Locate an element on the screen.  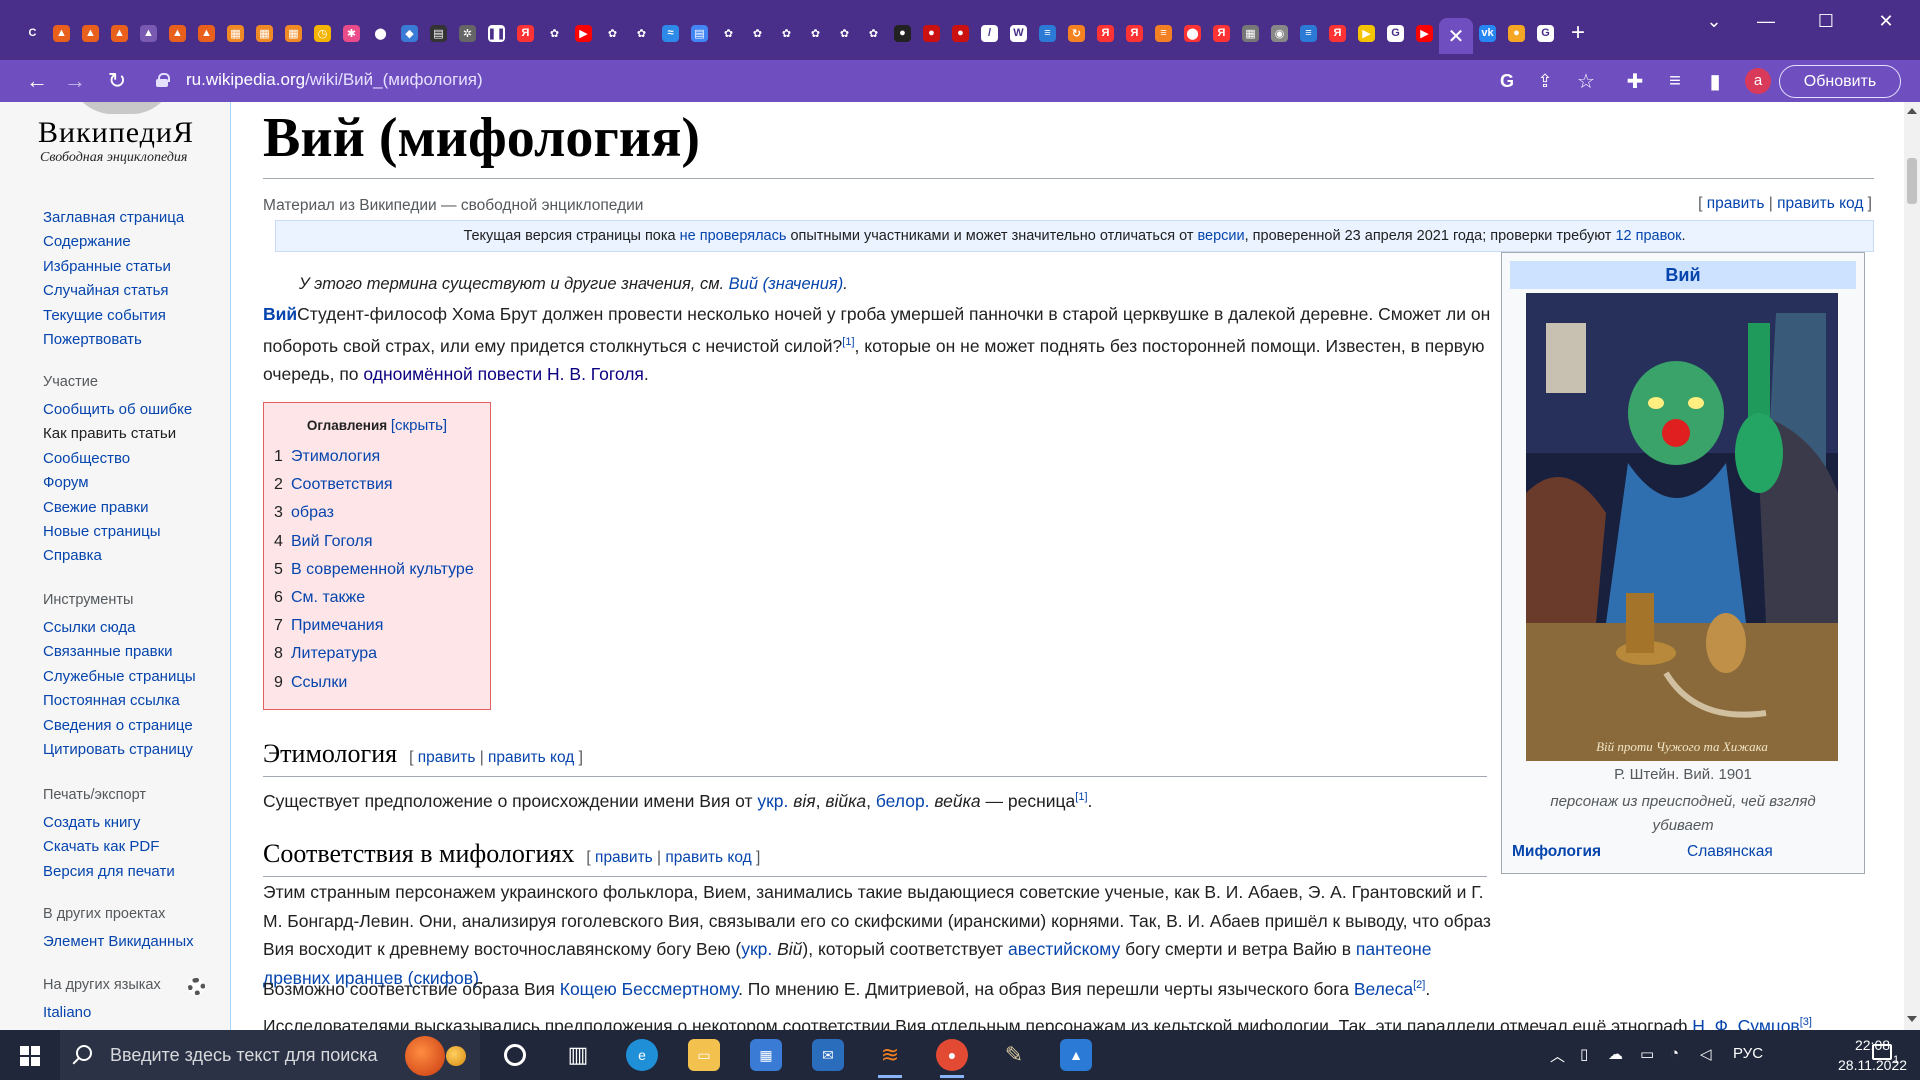
sidebar-item-tools-3: Постоянная ссылка is located at coordinates (119, 701).